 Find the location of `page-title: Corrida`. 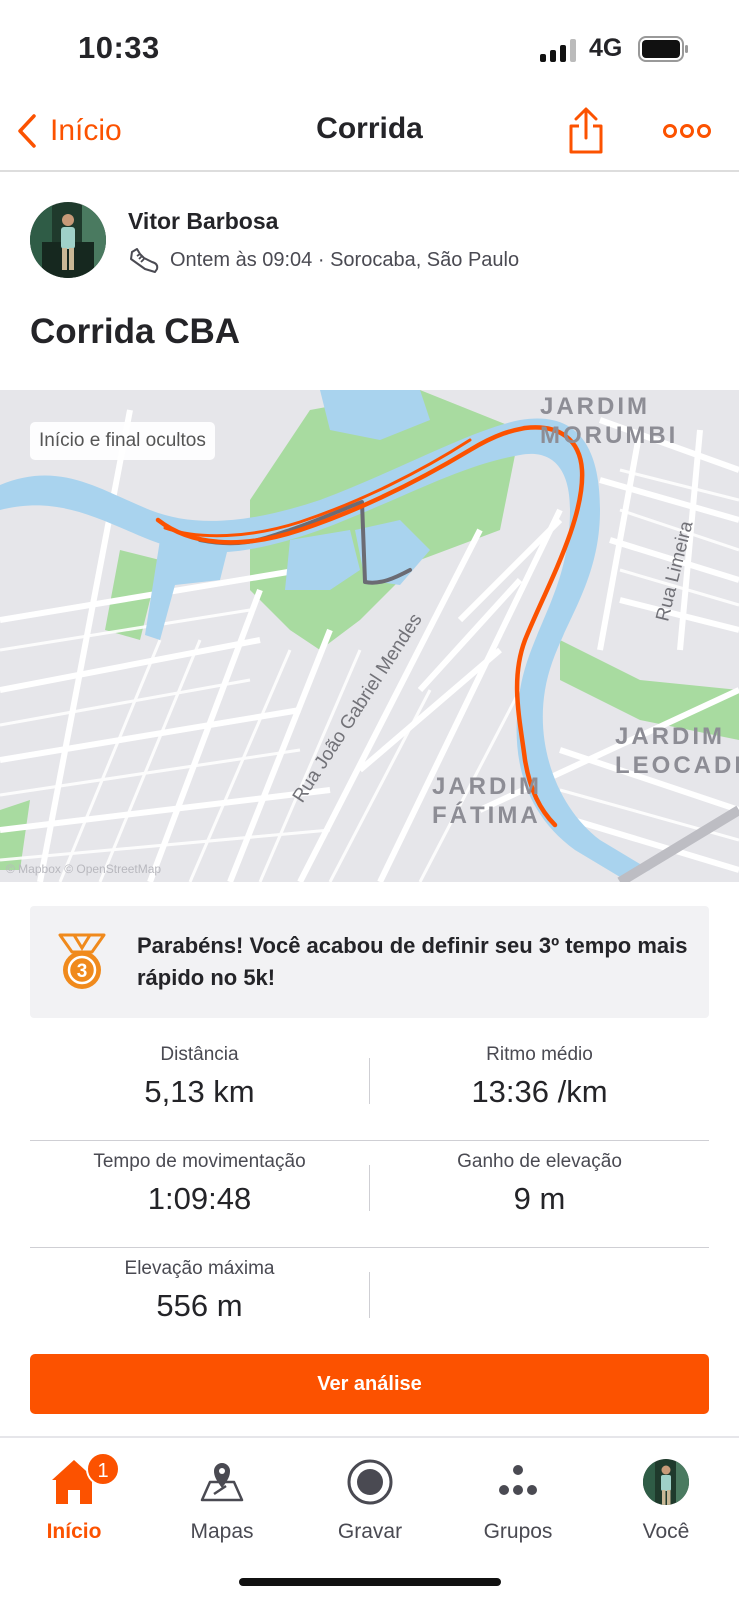

page-title: Corrida is located at coordinates (369, 128).